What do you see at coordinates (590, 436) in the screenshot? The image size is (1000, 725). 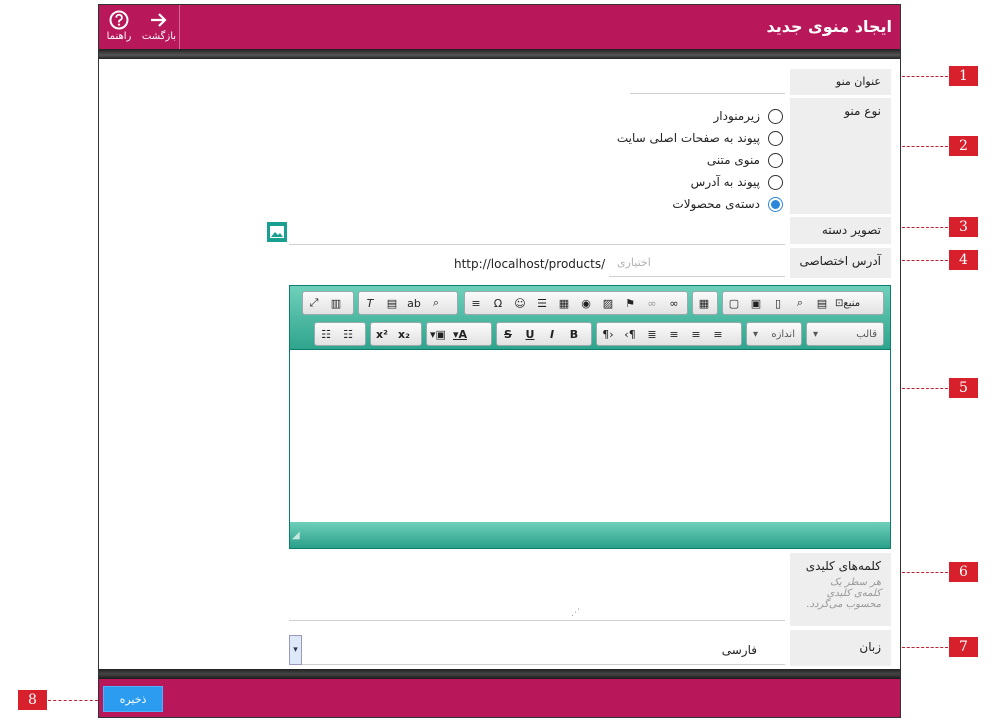 I see `editor-content-area` at bounding box center [590, 436].